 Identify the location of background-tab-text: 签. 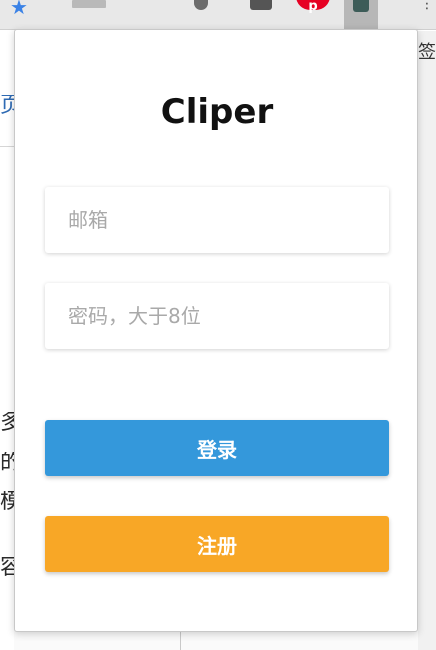
(427, 52).